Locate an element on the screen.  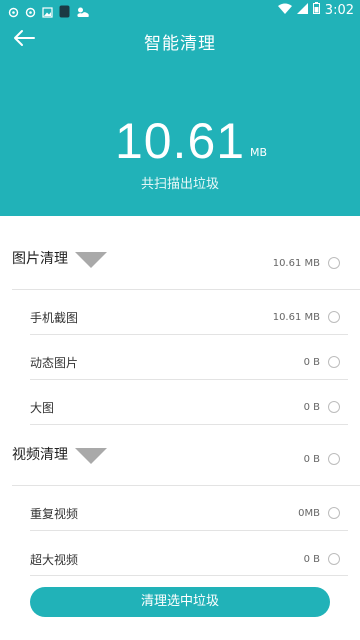
list-item-duplicate-videos: 重复视频 0MB is located at coordinates (180, 527).